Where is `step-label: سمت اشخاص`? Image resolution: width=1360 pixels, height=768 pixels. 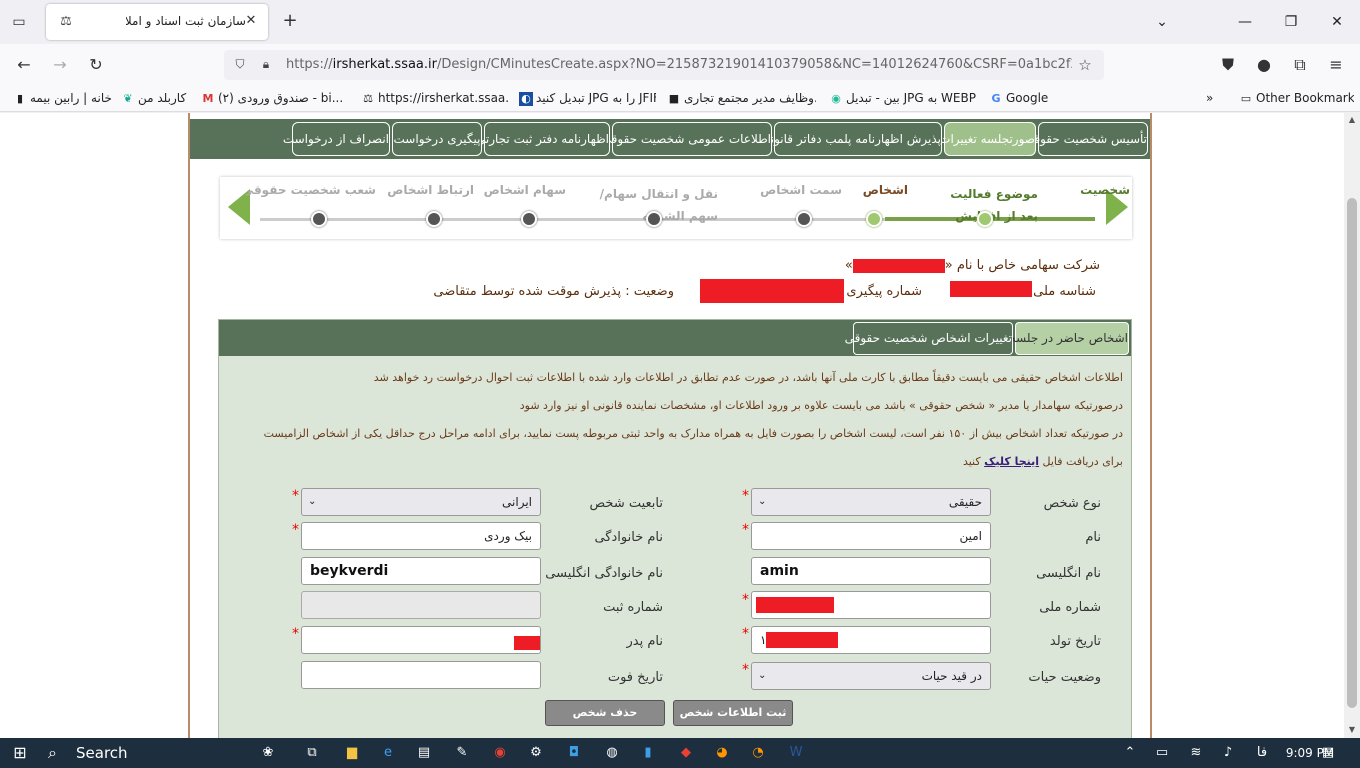
step-label: سمت اشخاص is located at coordinates (801, 190).